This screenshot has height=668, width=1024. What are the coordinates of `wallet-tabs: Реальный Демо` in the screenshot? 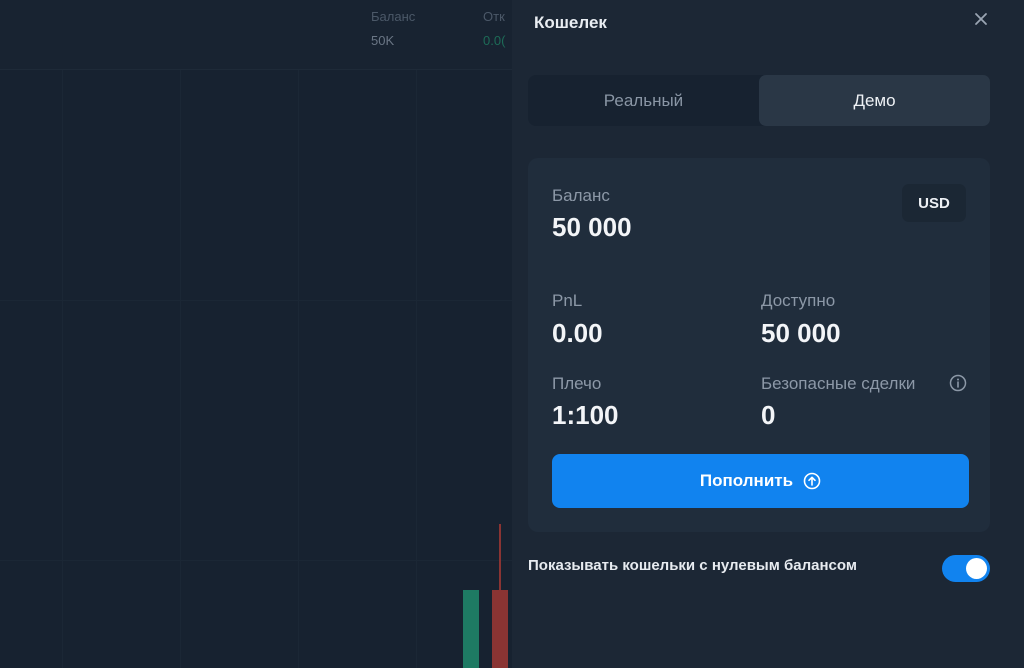 It's located at (759, 100).